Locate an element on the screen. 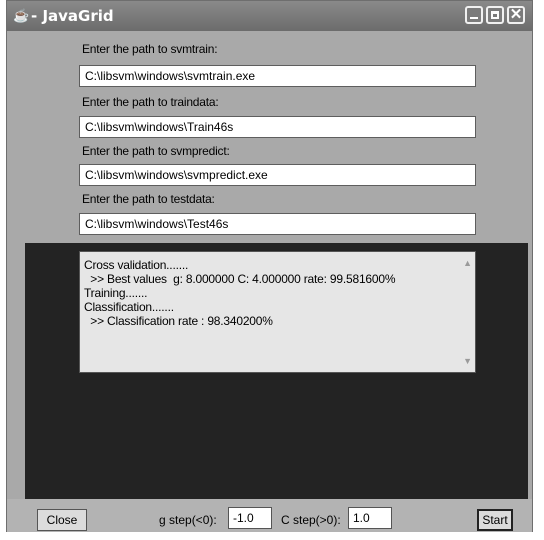  svmtrain-path-label: Enter the path to svmtrain: is located at coordinates (150, 49).